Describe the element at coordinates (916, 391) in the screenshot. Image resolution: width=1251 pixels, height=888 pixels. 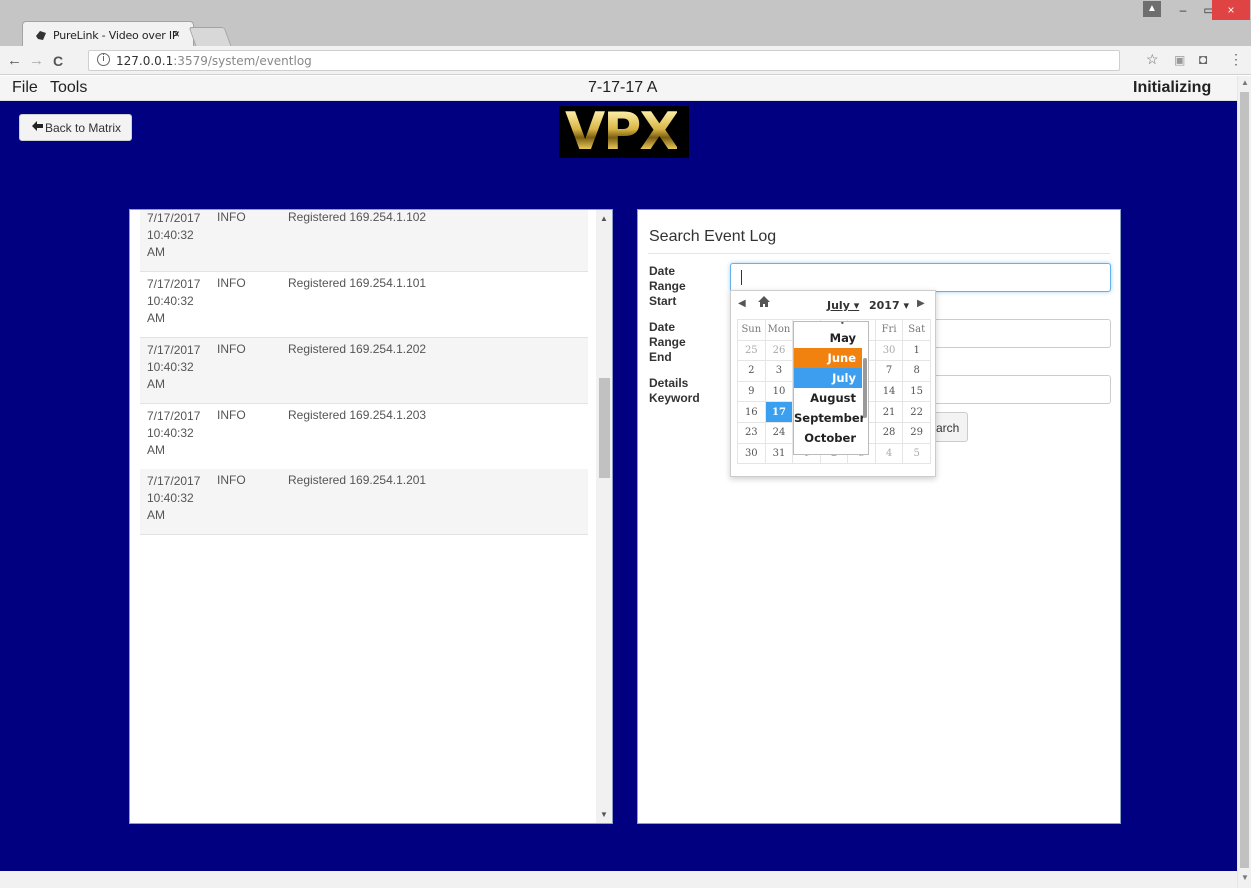
I see `calendar-day: 15` at that location.